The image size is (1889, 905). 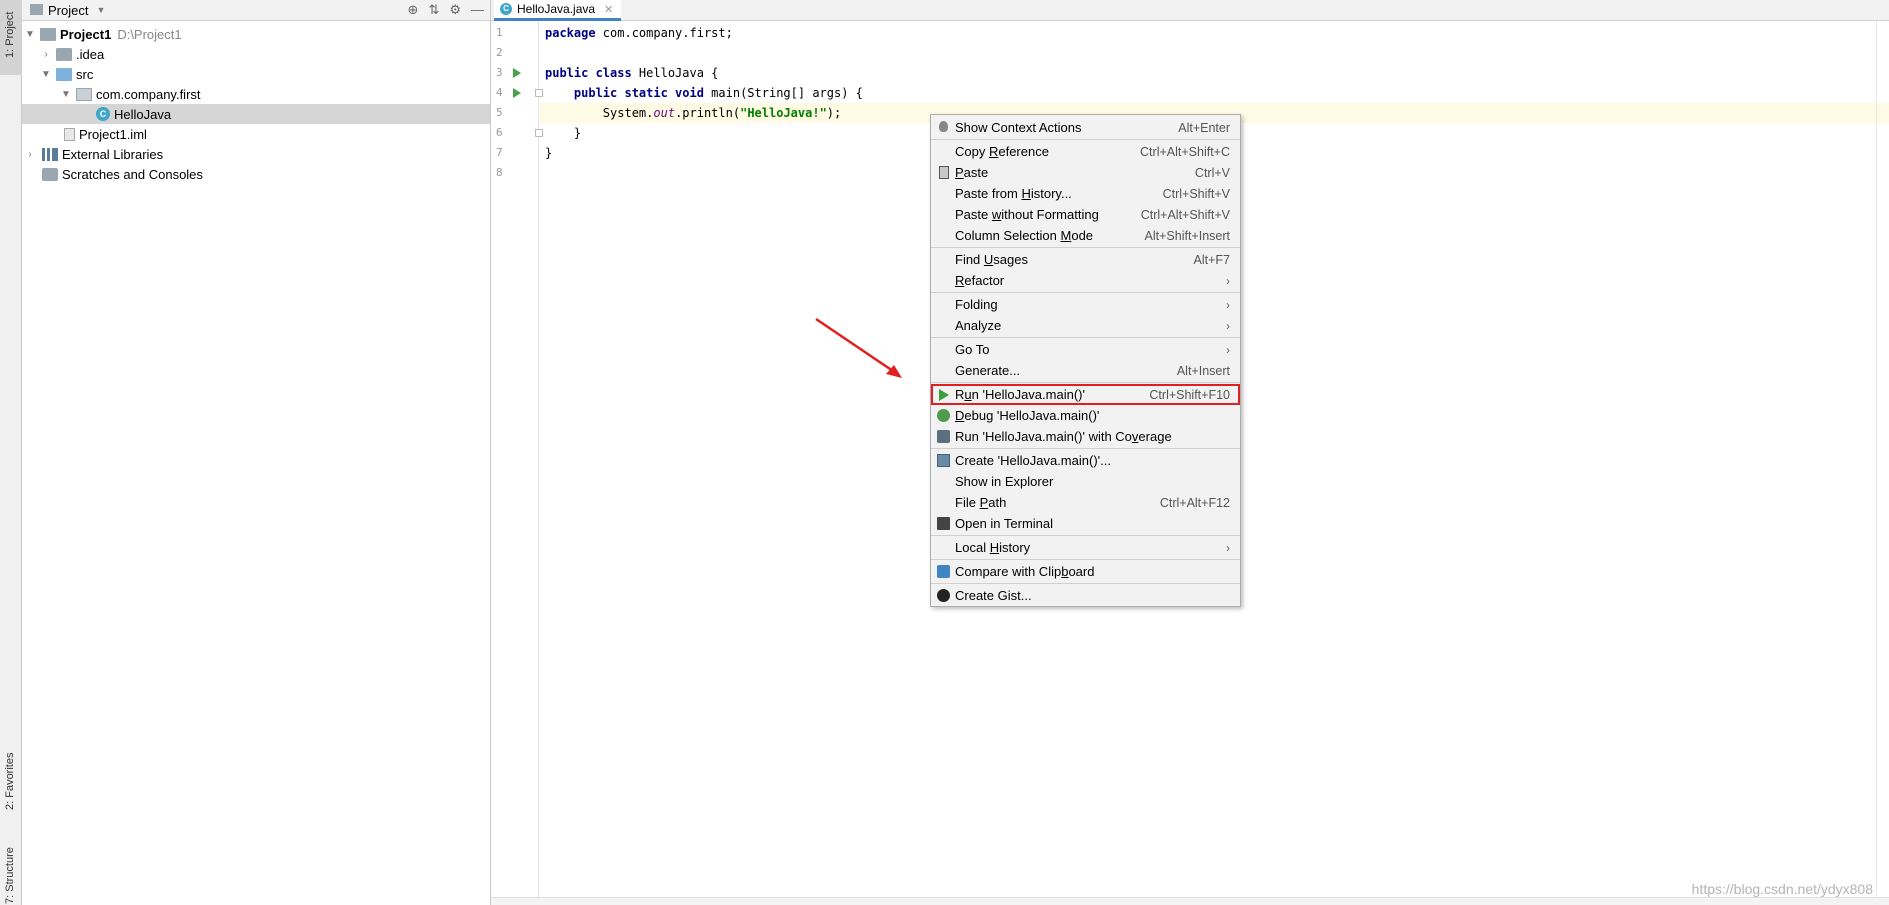 I want to click on project-tool-tab: 1: Project, so click(x=11, y=37).